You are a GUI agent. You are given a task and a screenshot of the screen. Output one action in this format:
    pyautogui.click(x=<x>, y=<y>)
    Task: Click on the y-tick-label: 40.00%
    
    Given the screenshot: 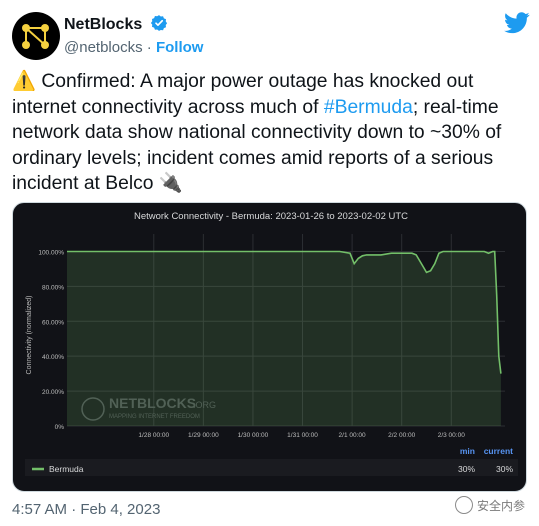 What is the action you would take?
    pyautogui.click(x=53, y=357)
    